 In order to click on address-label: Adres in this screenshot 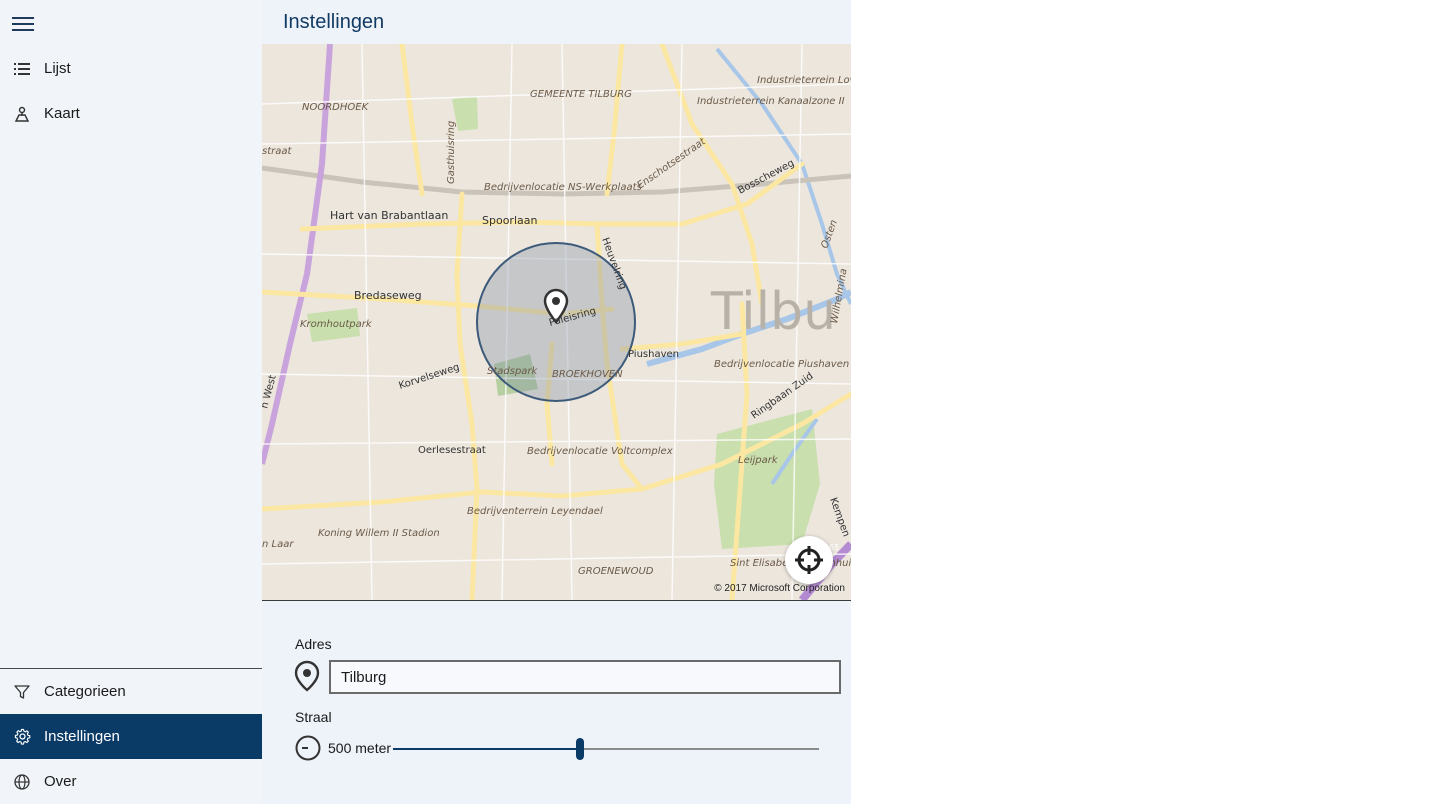, I will do `click(313, 644)`.